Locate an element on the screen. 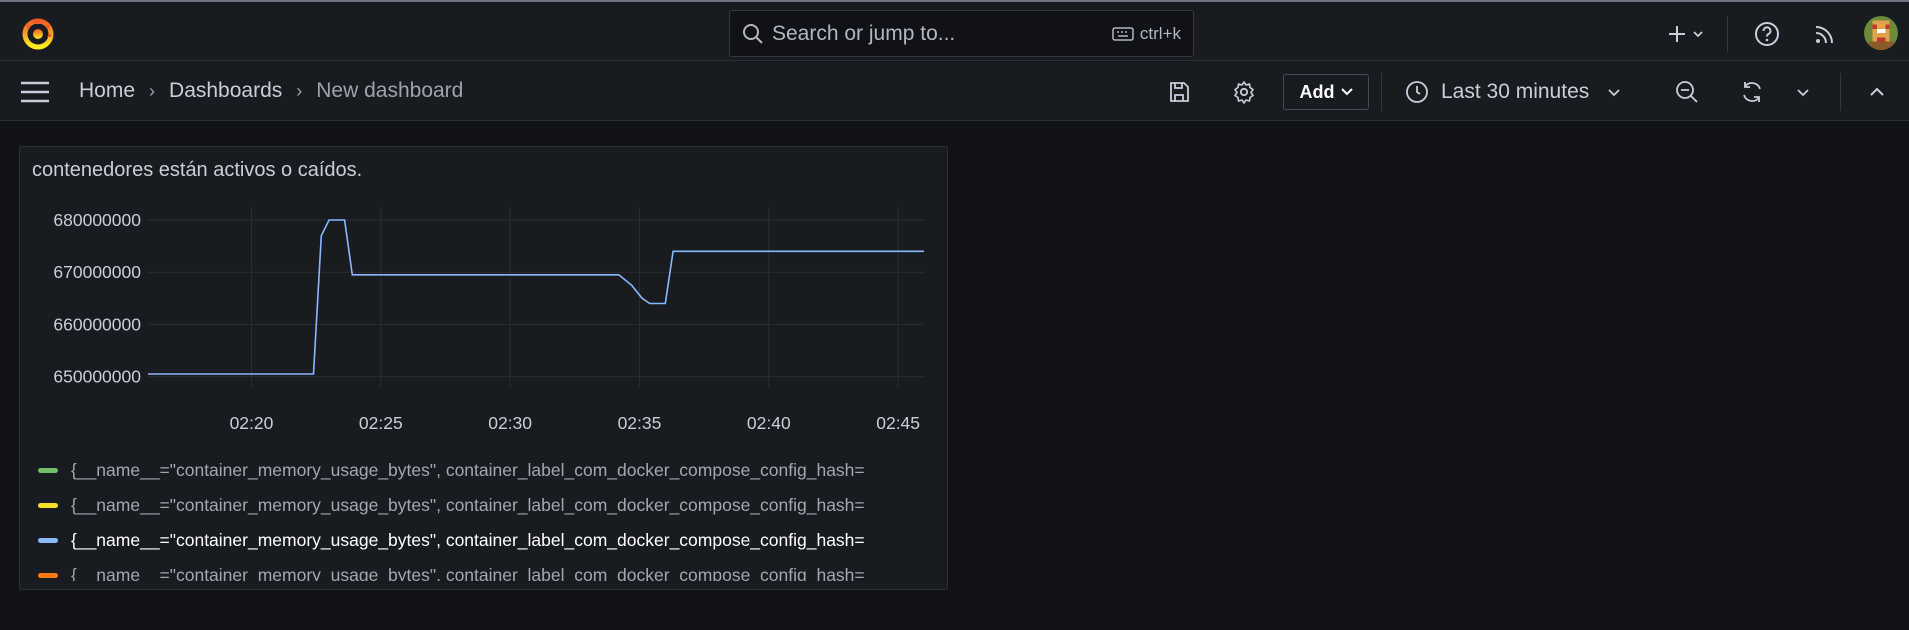 The image size is (1909, 630). avatar is located at coordinates (1881, 33).